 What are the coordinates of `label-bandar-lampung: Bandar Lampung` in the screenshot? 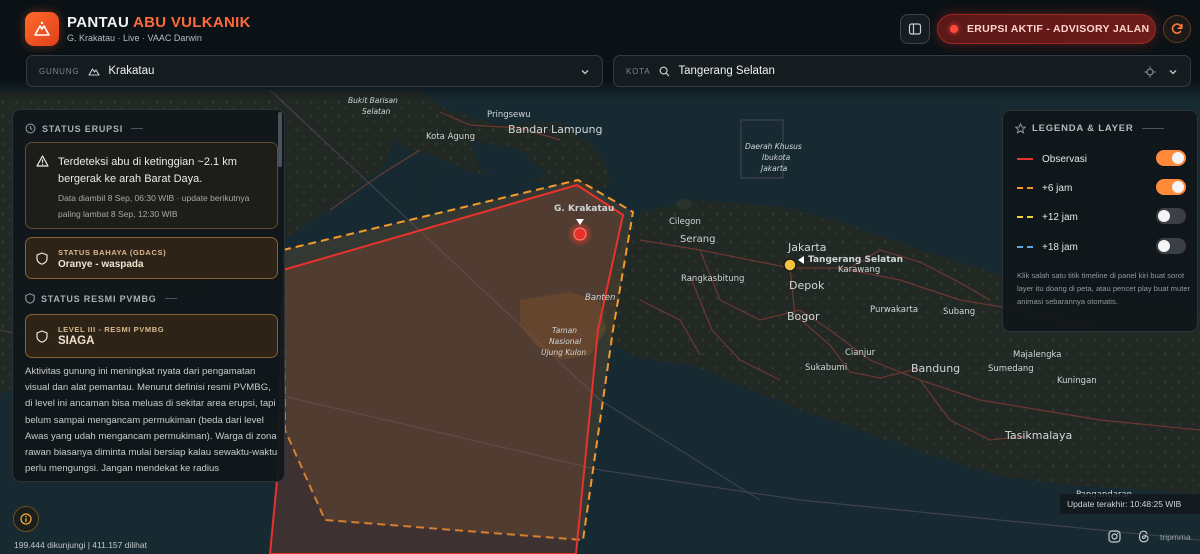 It's located at (555, 129).